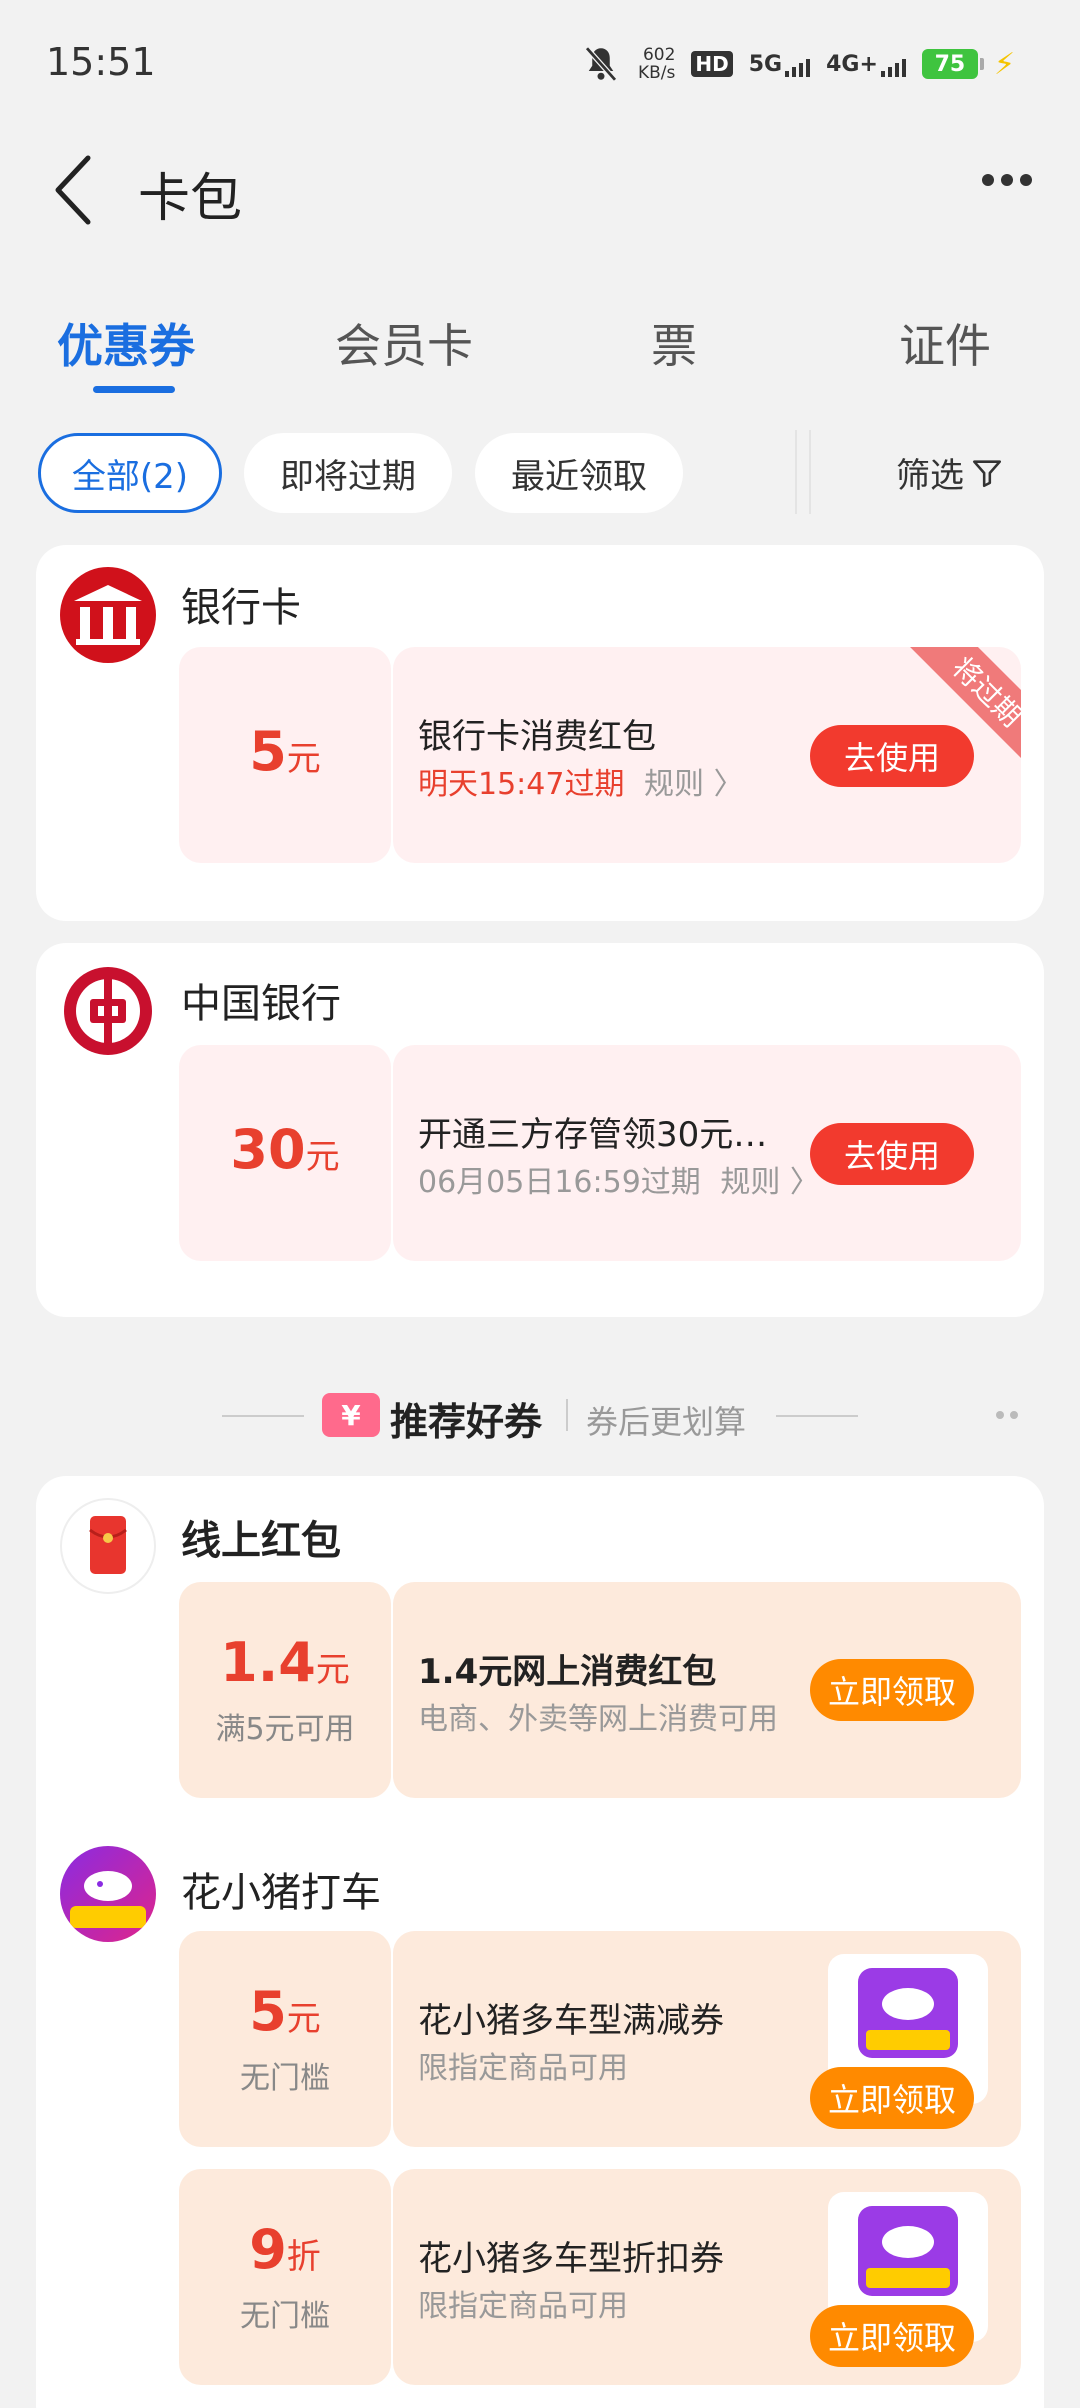  Describe the element at coordinates (521, 784) in the screenshot. I see `coupon-expiry: 明天15:47过期` at that location.